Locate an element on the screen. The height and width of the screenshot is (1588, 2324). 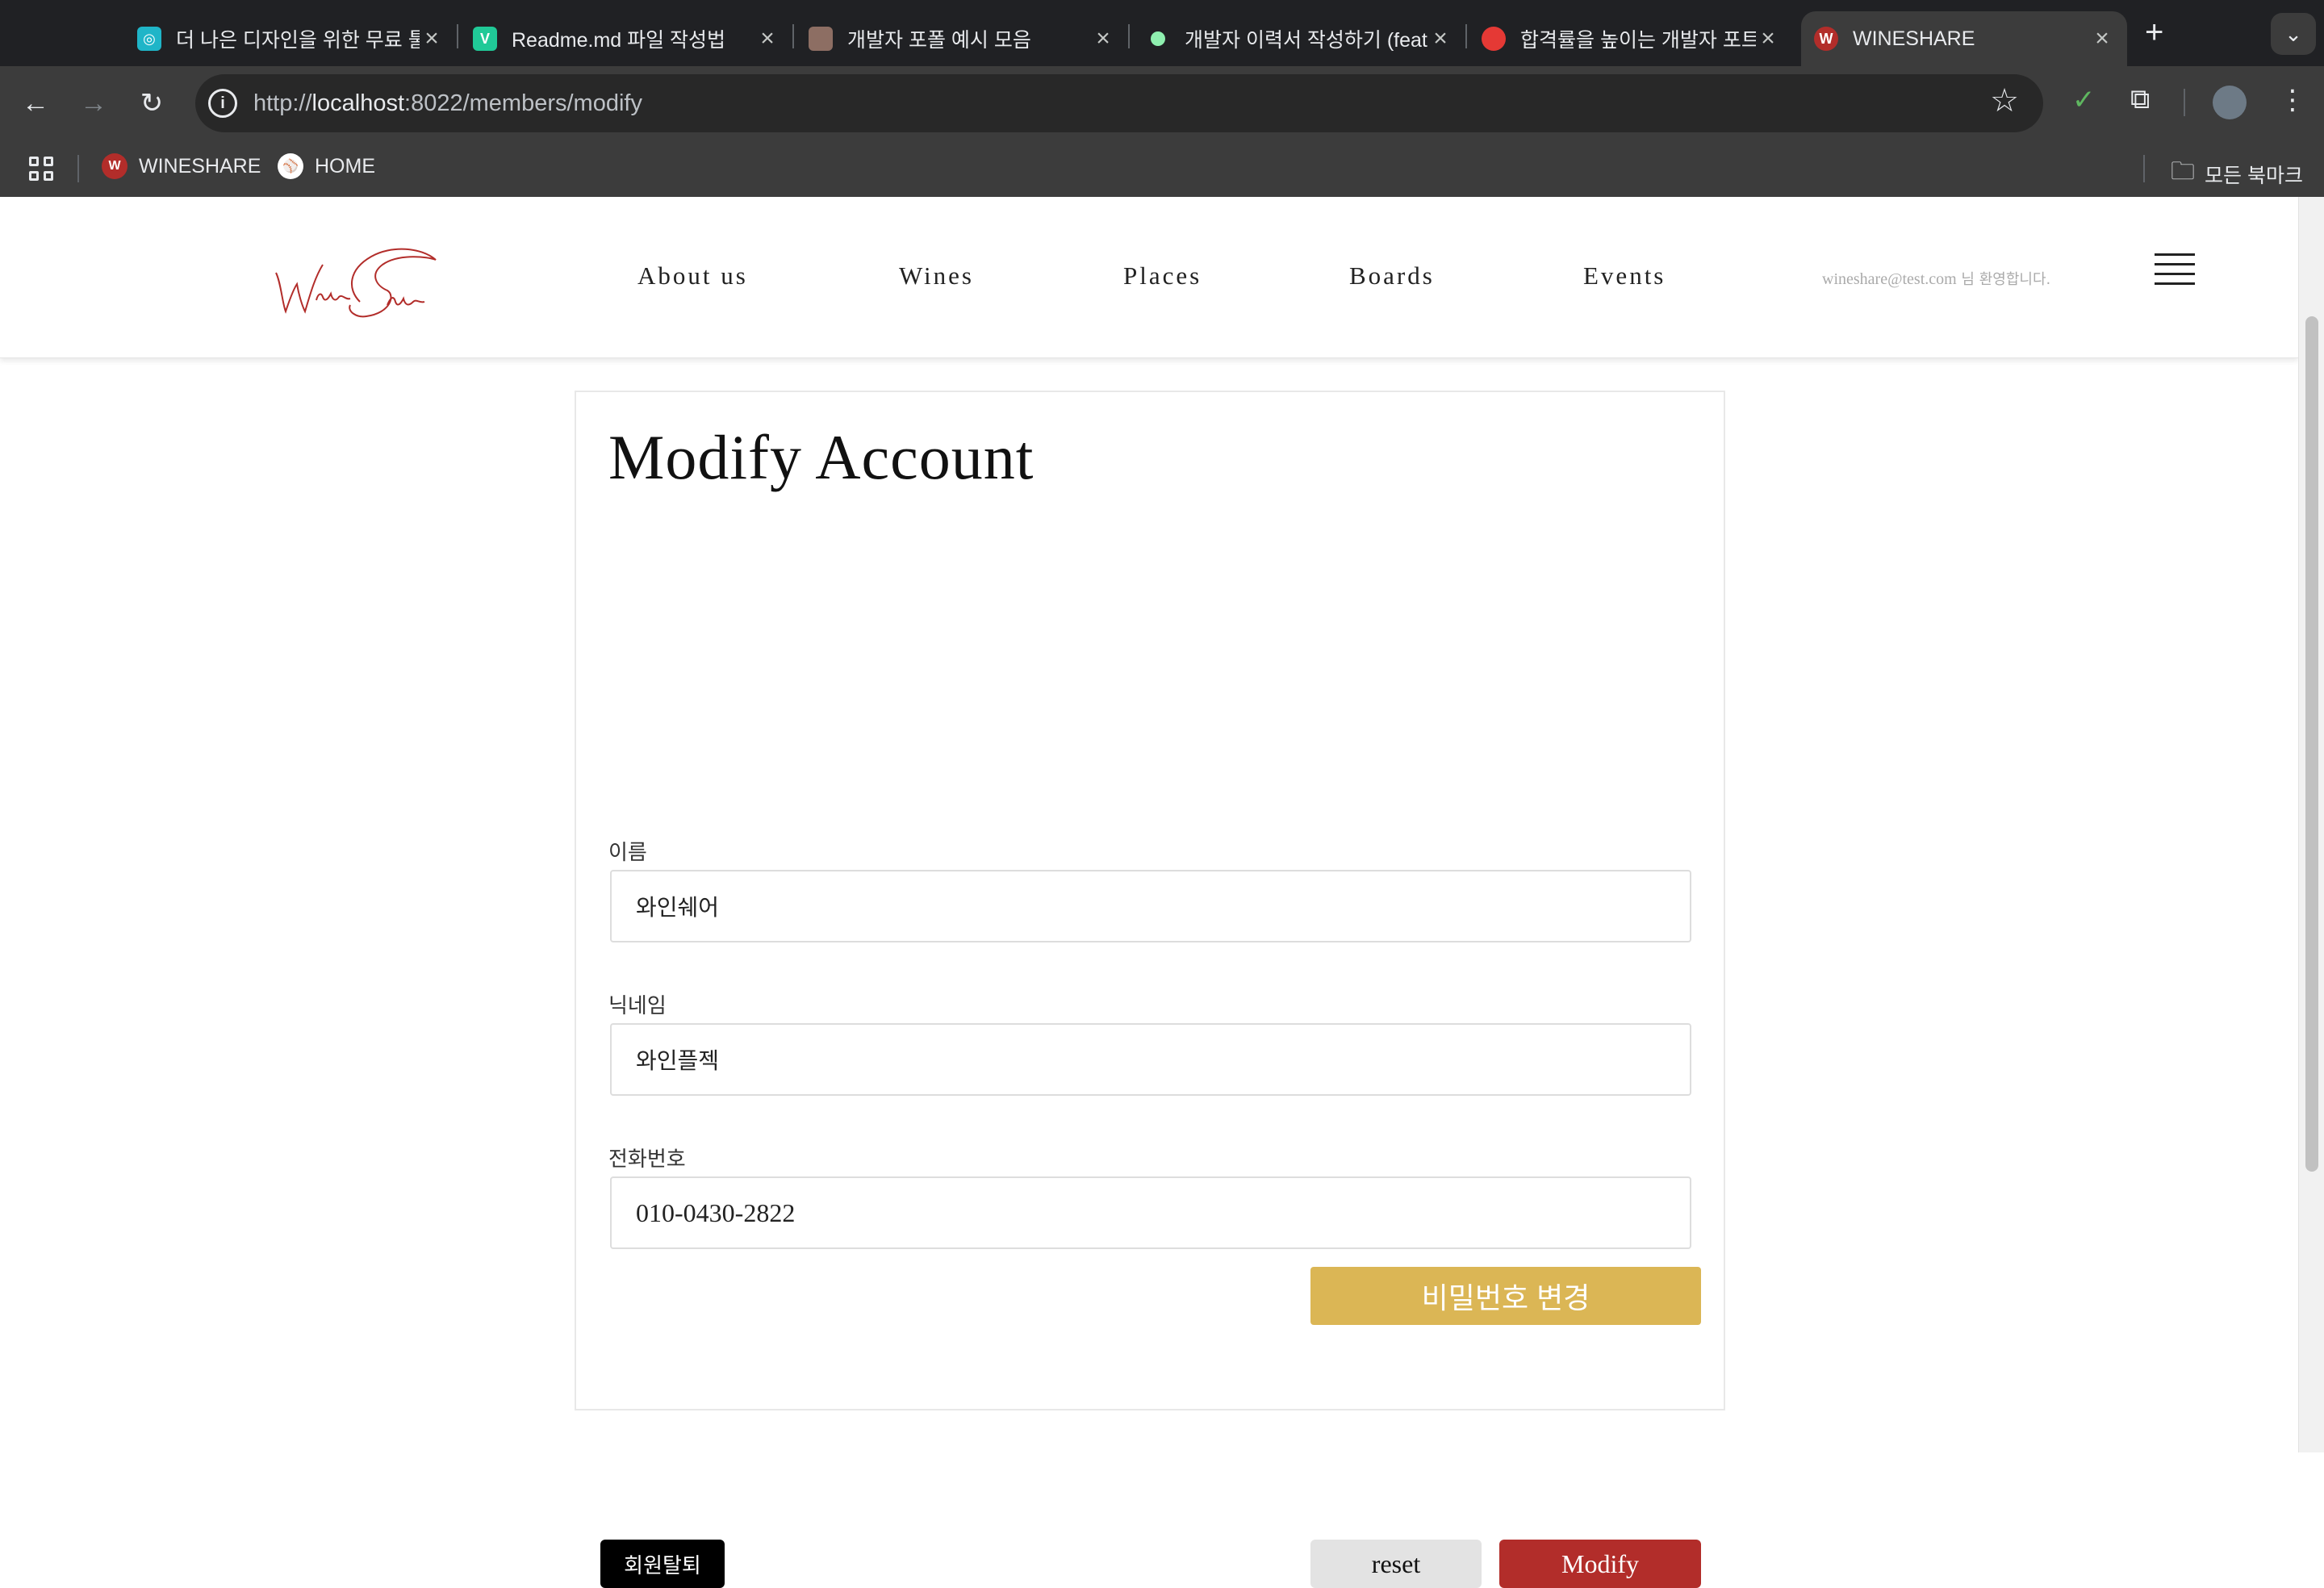
tab-readme: V Readme.md 파일 작성법 × is located at coordinates (627, 38).